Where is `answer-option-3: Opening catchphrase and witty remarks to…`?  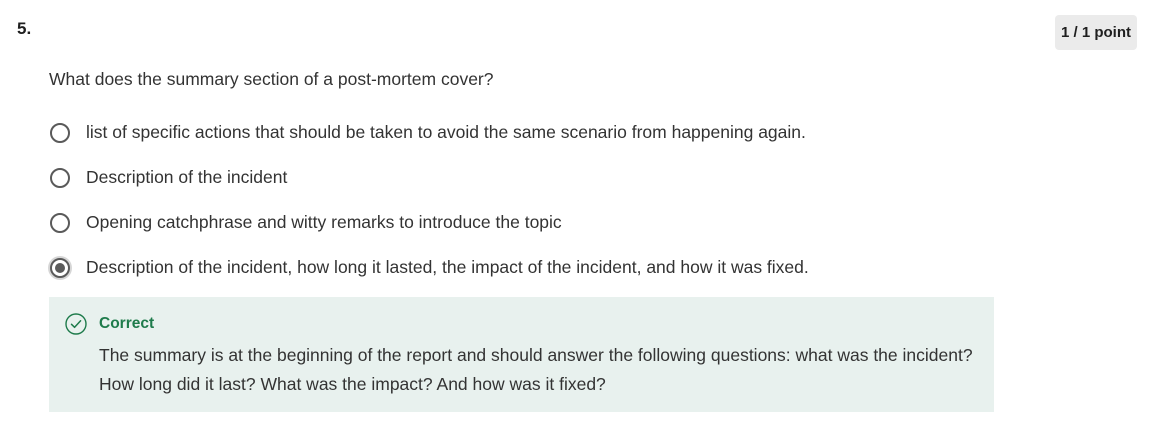 answer-option-3: Opening catchphrase and witty remarks to… is located at coordinates (523, 222).